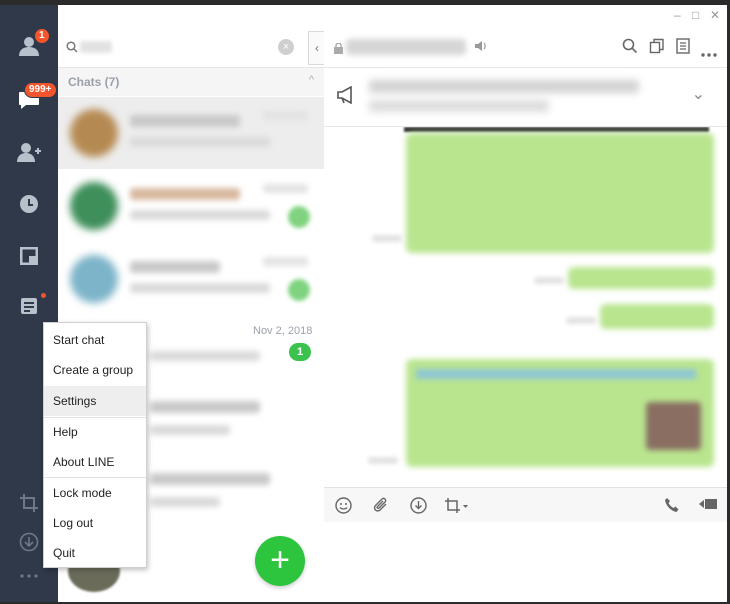  What do you see at coordinates (95, 340) in the screenshot?
I see `menu-item-start-chat: Start chat` at bounding box center [95, 340].